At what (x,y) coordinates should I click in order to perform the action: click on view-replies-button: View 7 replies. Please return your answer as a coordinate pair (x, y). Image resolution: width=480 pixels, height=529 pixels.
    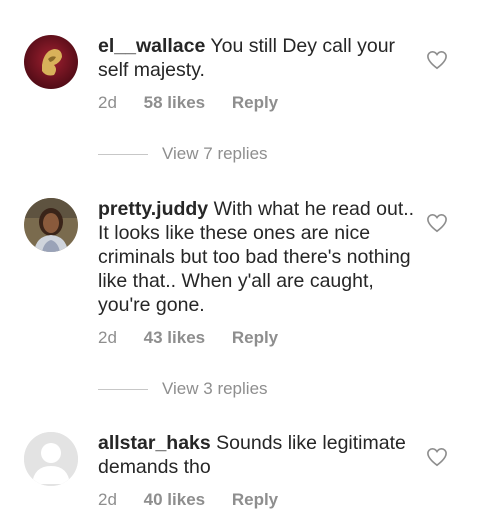
    Looking at the image, I should click on (183, 154).